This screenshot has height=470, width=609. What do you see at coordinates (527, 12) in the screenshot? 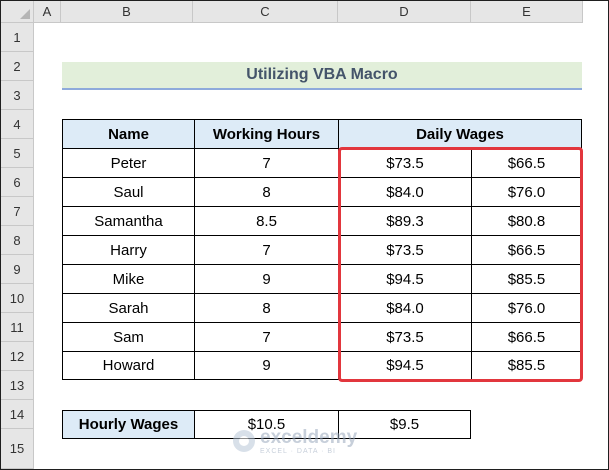
I see `column-header-e: E` at bounding box center [527, 12].